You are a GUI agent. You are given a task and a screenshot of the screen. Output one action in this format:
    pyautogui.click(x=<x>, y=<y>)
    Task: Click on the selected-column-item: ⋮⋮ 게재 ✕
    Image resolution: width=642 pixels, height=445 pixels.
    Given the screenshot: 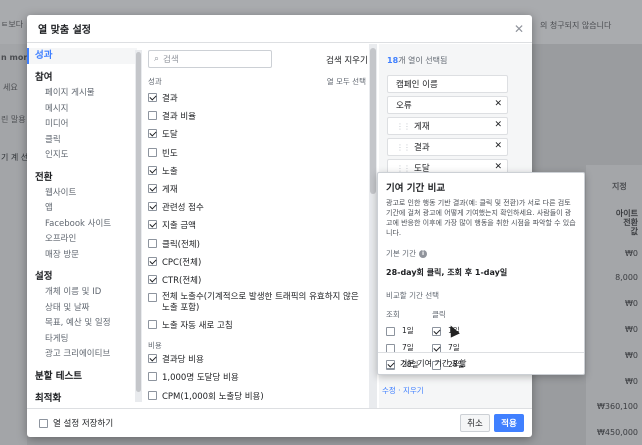 What is the action you would take?
    pyautogui.click(x=447, y=126)
    